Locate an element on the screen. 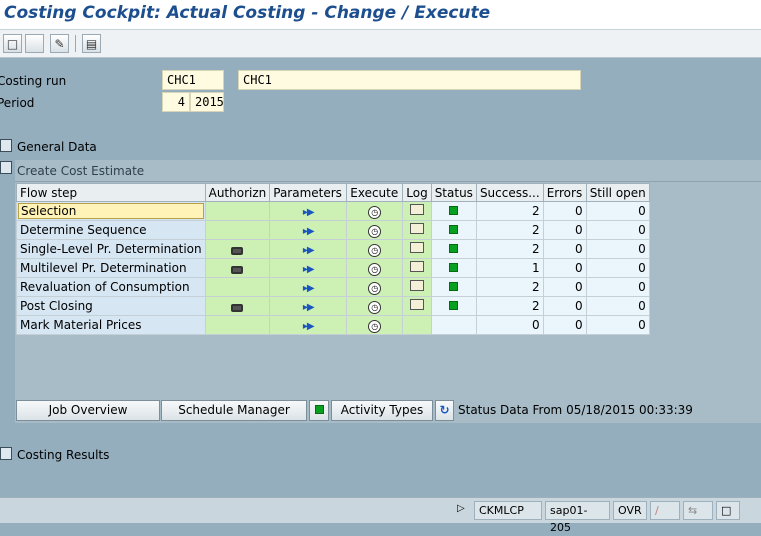 This screenshot has width=761, height=536. col-flow-step: Flow step is located at coordinates (111, 192).